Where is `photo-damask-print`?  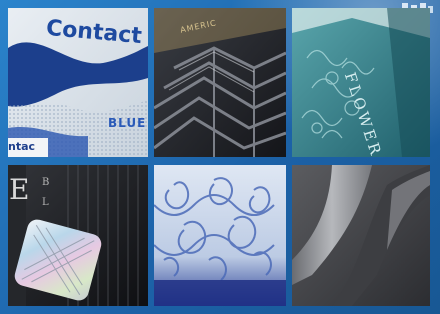 photo-damask-print is located at coordinates (220, 235).